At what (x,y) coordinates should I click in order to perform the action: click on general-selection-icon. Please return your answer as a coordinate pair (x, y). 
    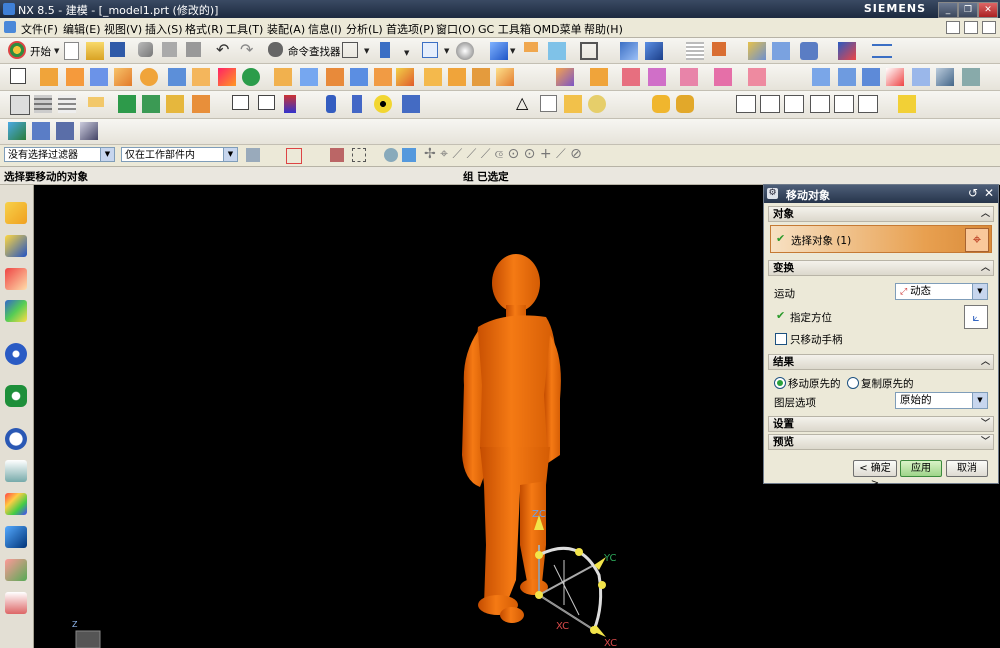
    Looking at the image, I should click on (253, 155).